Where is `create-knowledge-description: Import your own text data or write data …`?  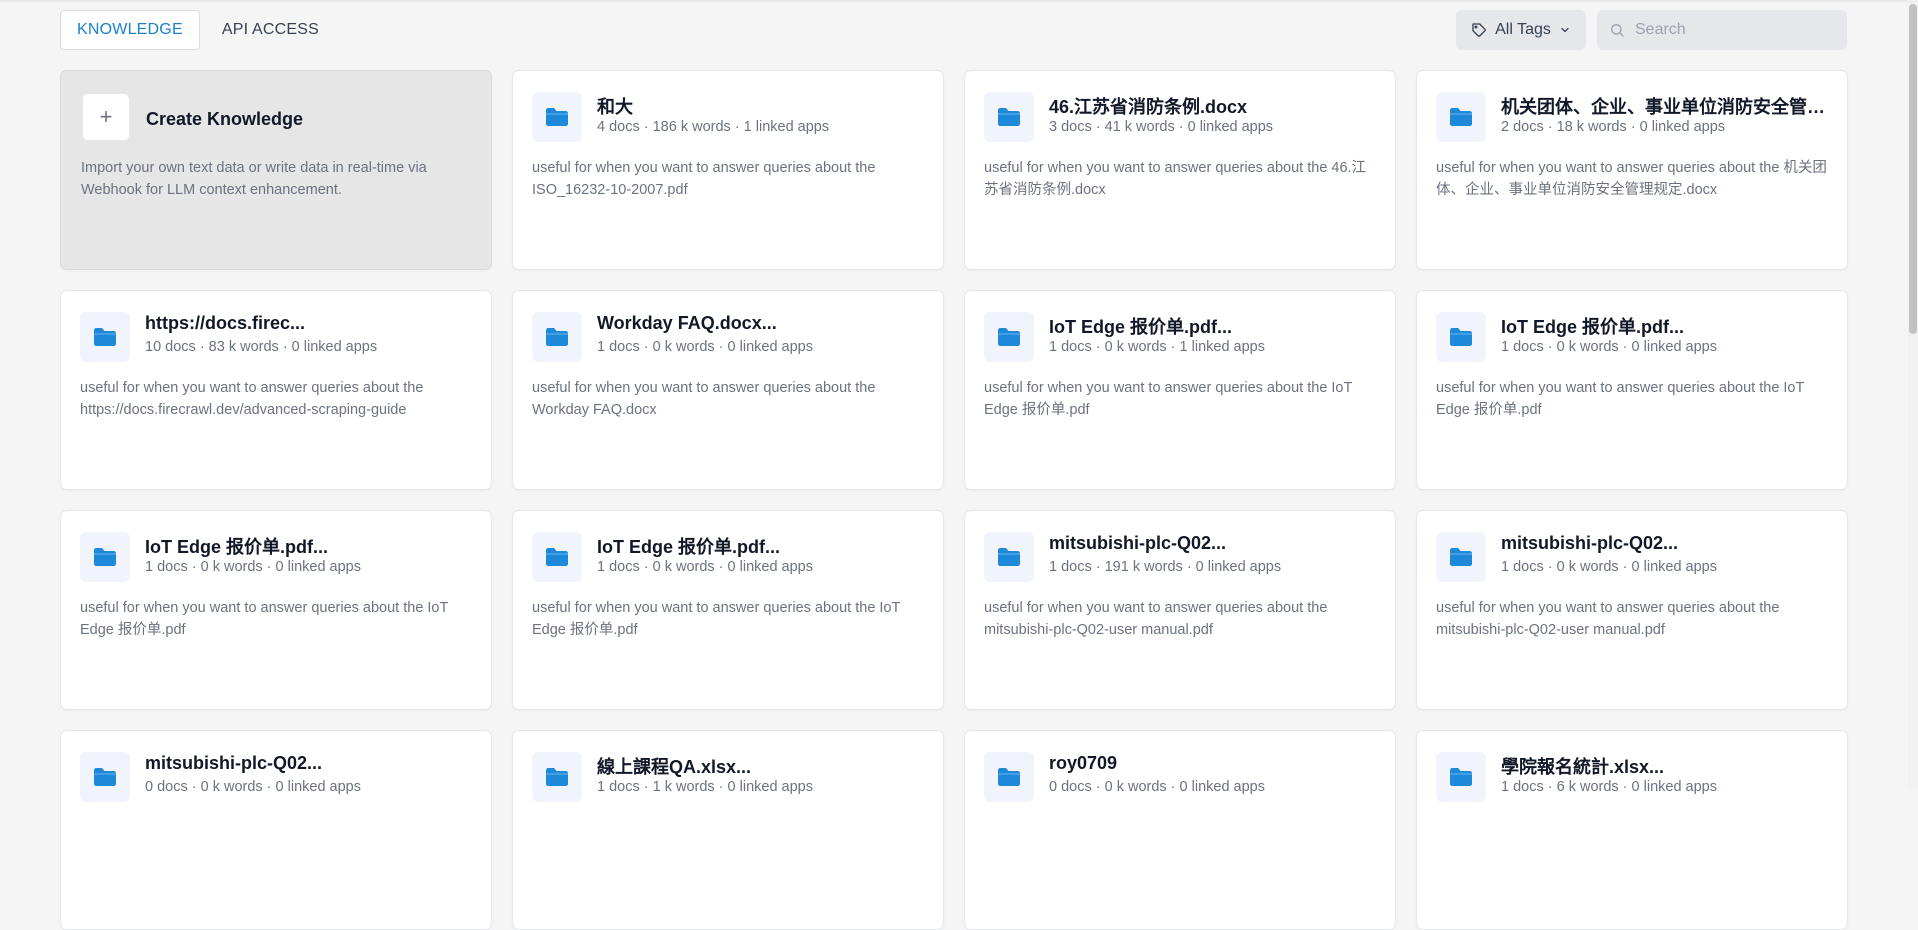
create-knowledge-description: Import your own text data or write data … is located at coordinates (254, 179).